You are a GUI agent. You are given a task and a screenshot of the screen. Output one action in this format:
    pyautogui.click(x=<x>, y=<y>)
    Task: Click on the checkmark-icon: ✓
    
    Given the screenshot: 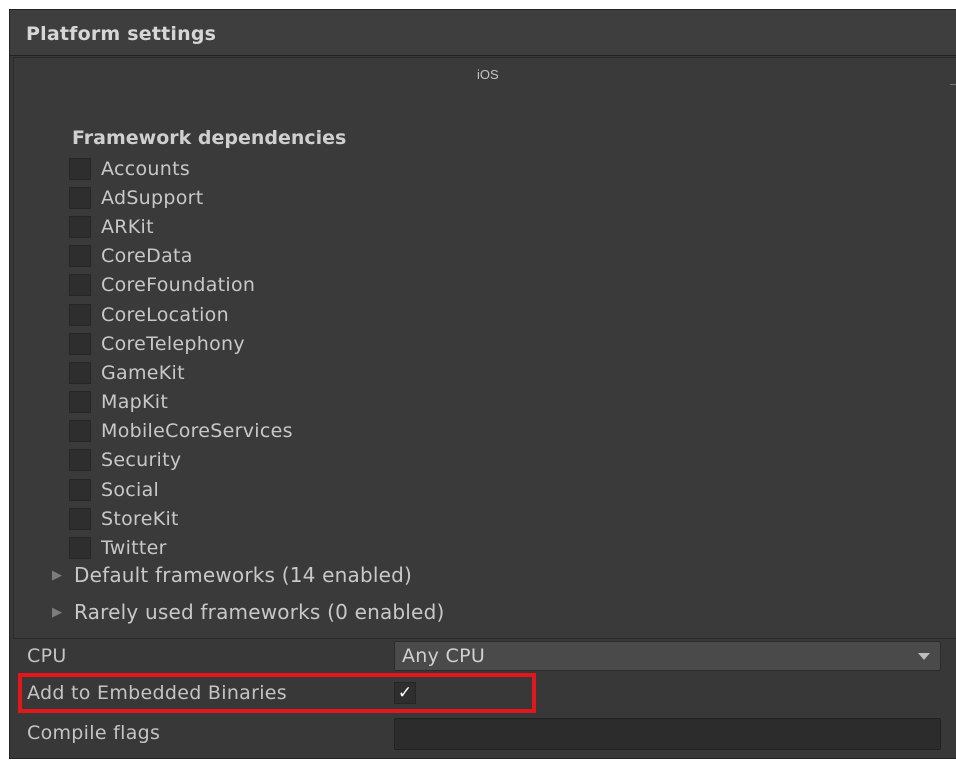 What is the action you would take?
    pyautogui.click(x=405, y=693)
    